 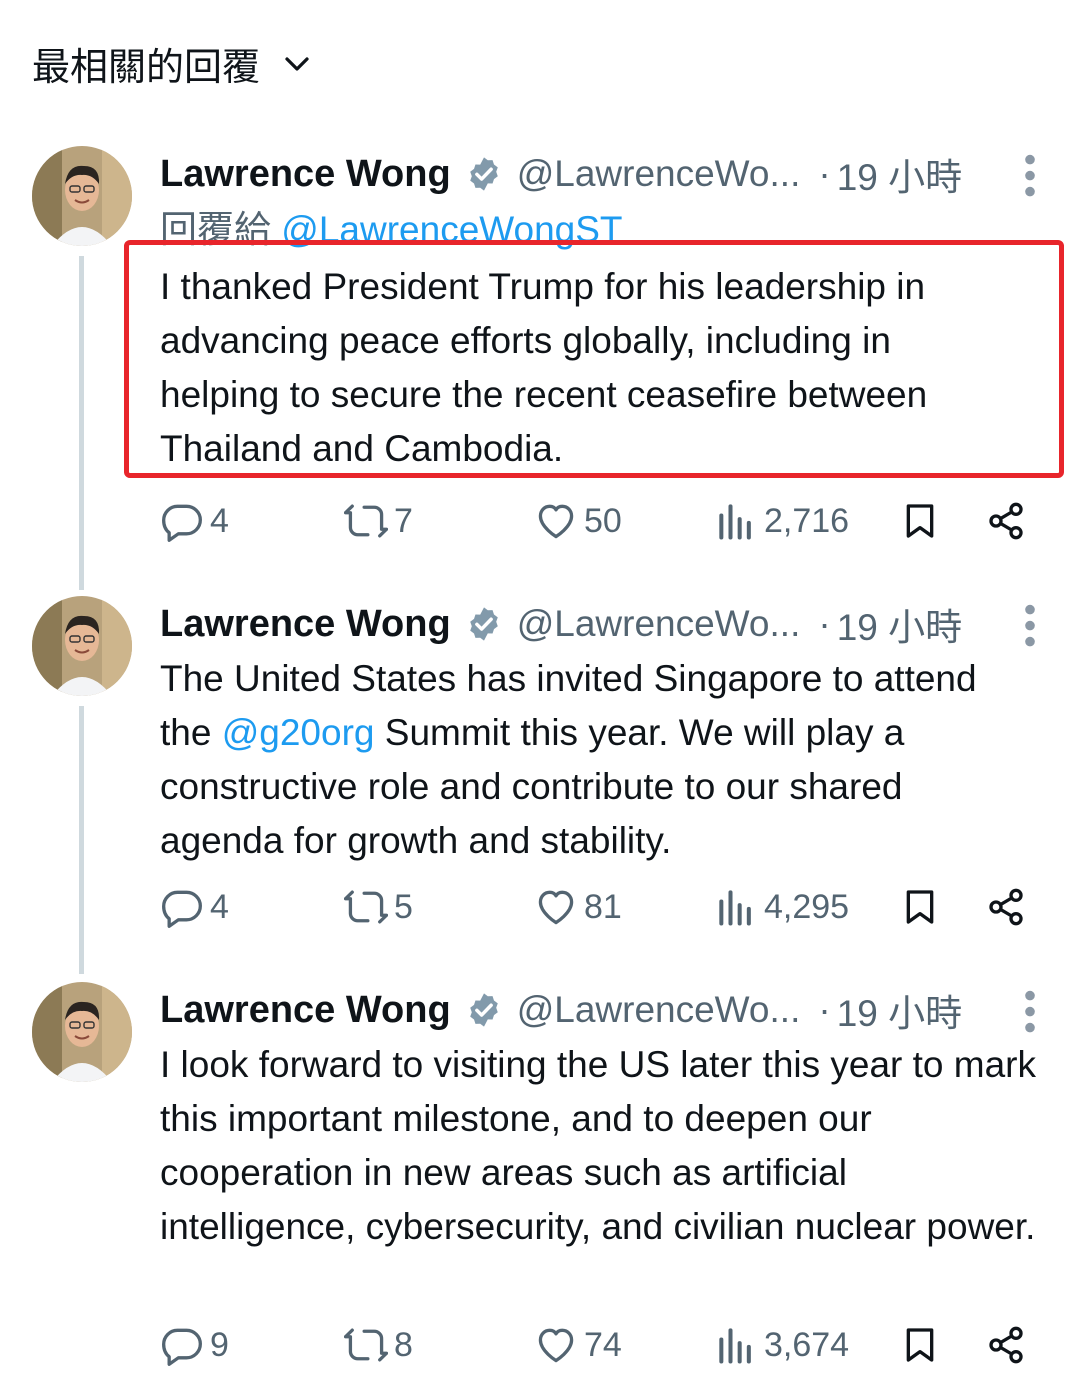 I want to click on sort-dropdown: 最相關的回覆, so click(x=172, y=63).